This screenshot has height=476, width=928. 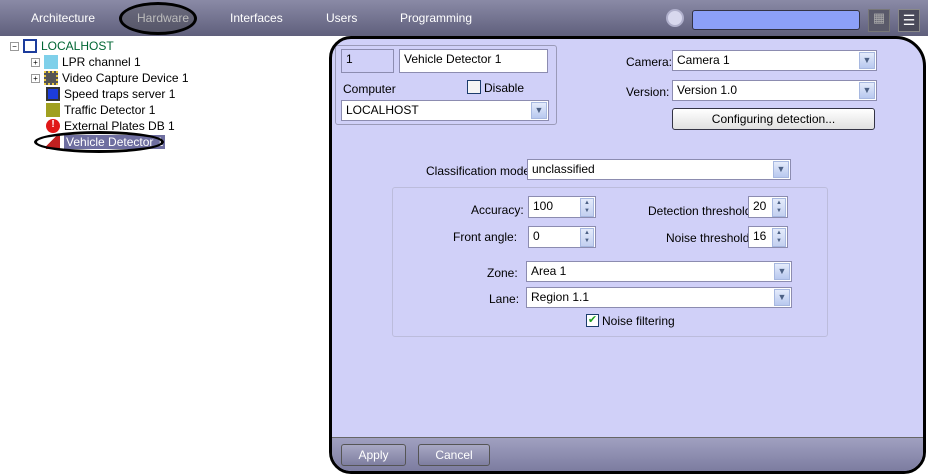 What do you see at coordinates (760, 206) in the screenshot?
I see `detection-threshold-value: 20` at bounding box center [760, 206].